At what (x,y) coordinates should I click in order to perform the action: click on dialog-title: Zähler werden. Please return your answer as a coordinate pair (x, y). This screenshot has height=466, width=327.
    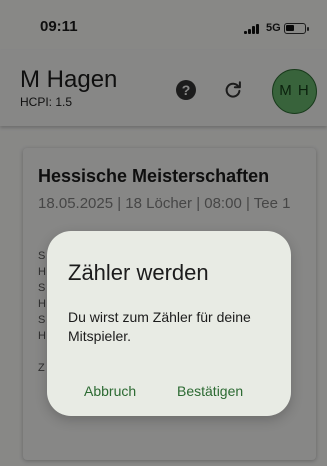
    Looking at the image, I should click on (138, 272).